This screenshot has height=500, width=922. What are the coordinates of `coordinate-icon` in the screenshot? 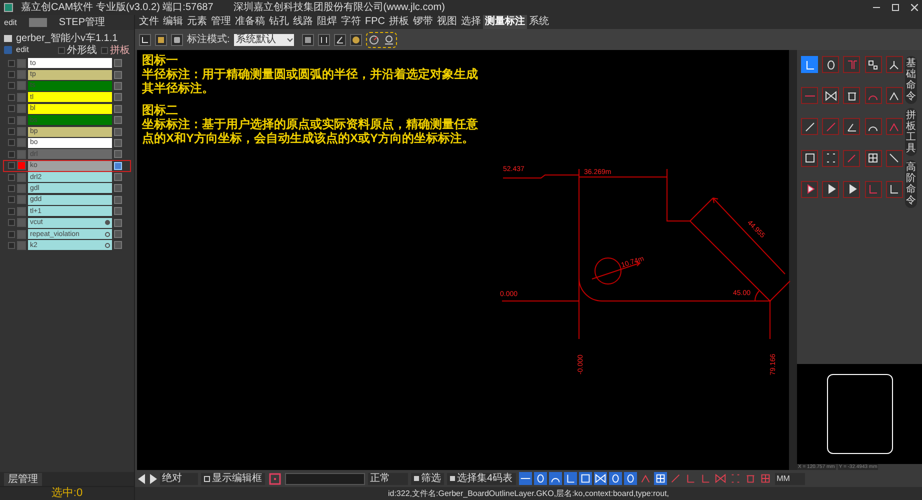 It's located at (388, 40).